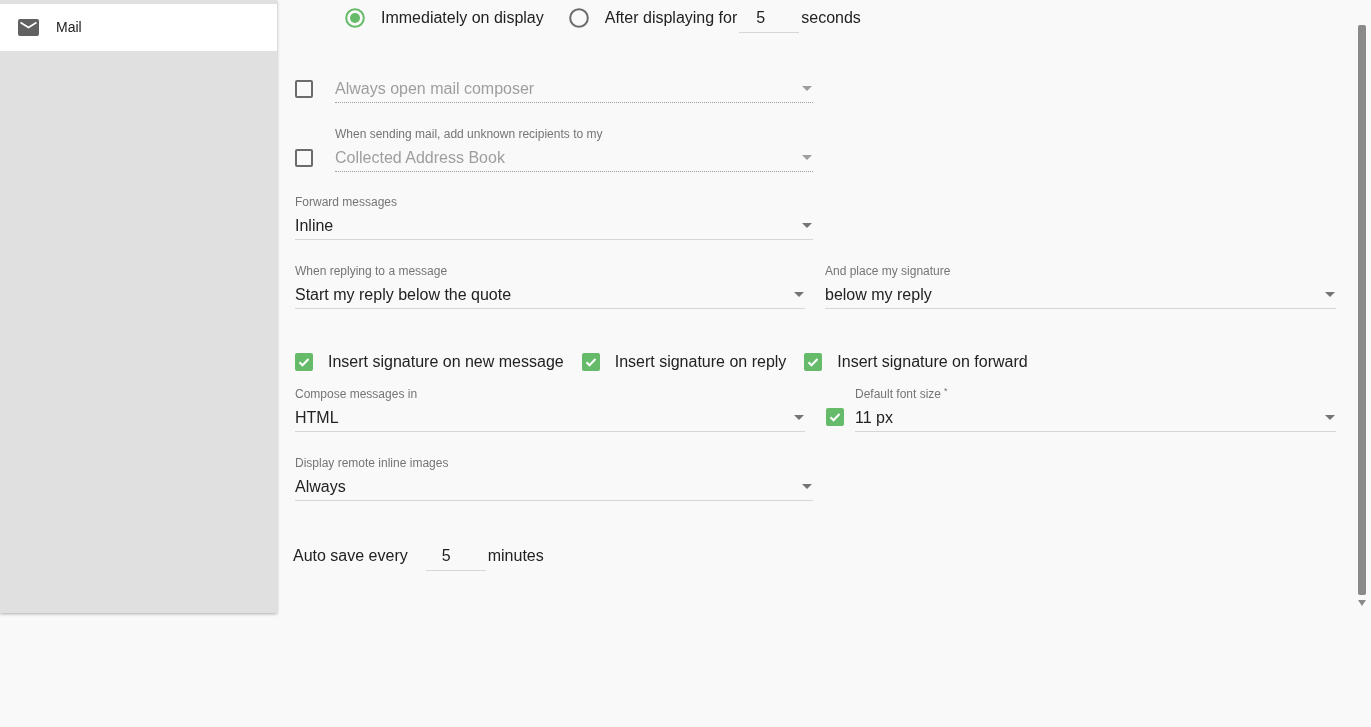  I want to click on dropdown-field: Inline, so click(554, 227).